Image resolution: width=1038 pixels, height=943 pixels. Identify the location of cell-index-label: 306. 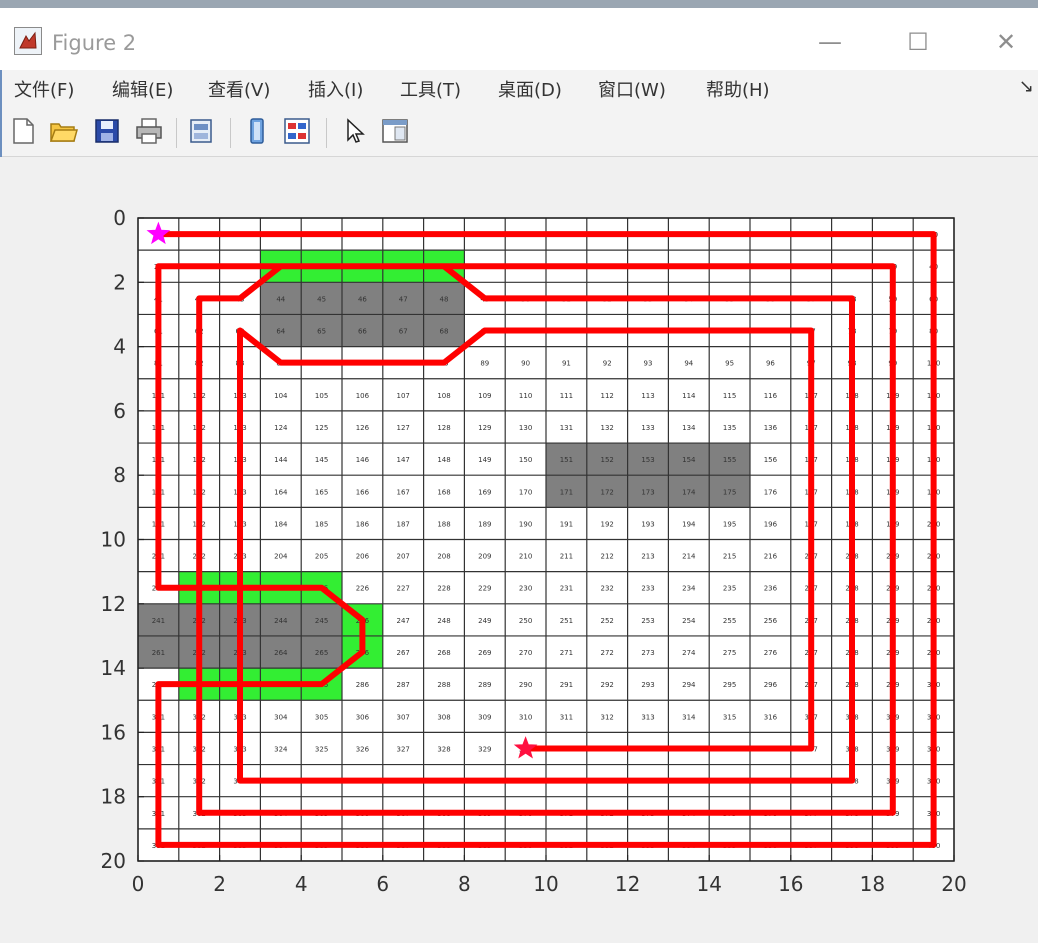
(363, 717).